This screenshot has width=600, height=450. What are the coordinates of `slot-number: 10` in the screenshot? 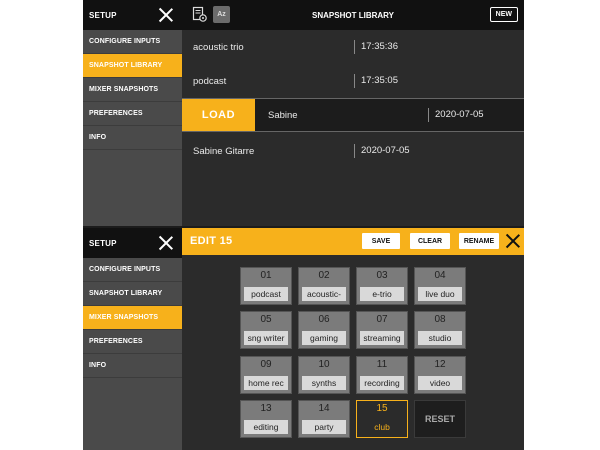 It's located at (324, 364).